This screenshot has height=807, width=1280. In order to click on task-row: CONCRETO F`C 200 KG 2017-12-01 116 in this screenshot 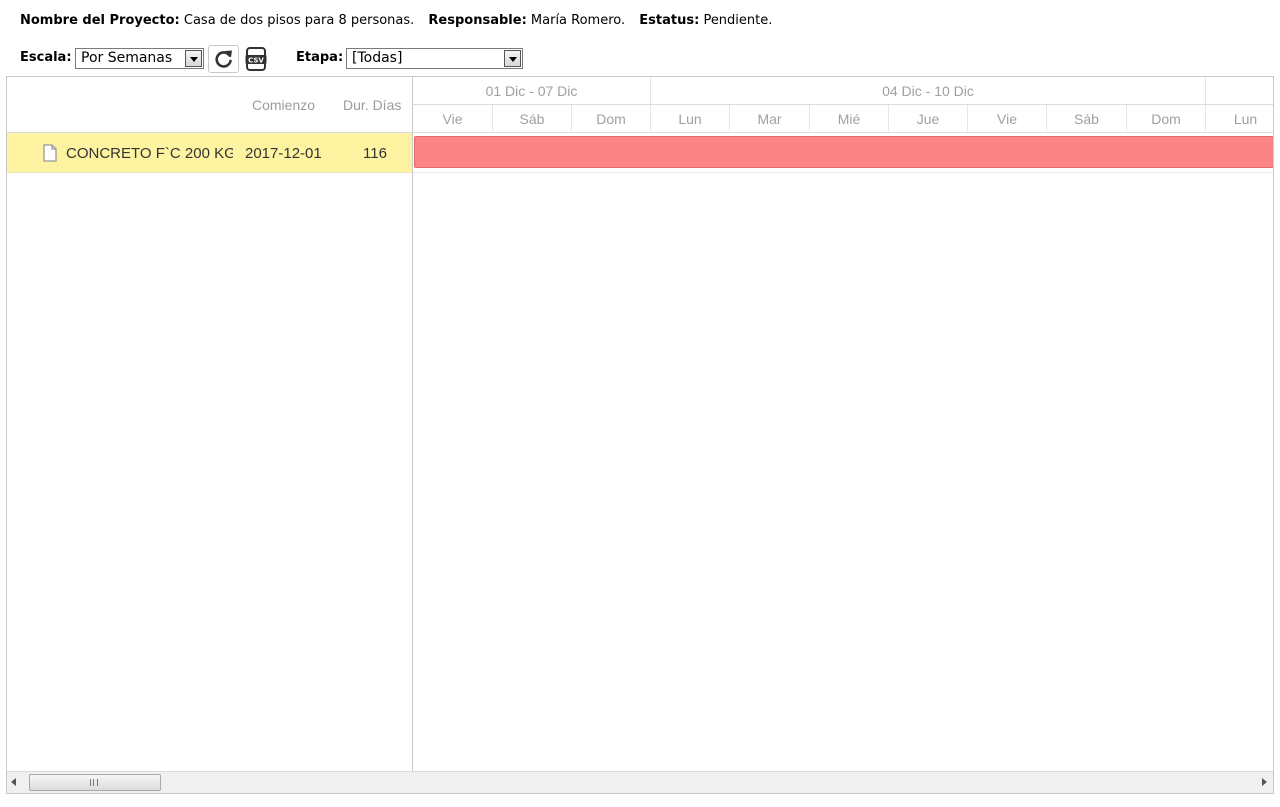, I will do `click(209, 153)`.